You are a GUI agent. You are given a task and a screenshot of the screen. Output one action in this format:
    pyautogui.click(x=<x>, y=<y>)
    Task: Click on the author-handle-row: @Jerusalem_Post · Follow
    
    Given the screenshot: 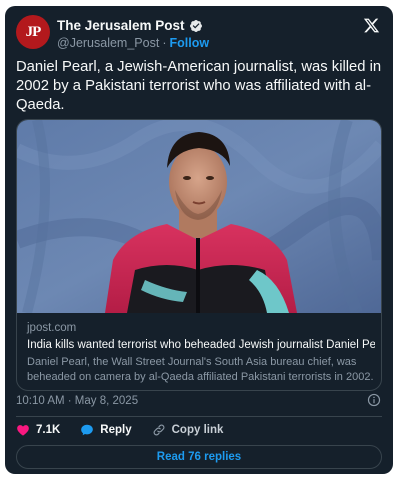 What is the action you would take?
    pyautogui.click(x=133, y=43)
    